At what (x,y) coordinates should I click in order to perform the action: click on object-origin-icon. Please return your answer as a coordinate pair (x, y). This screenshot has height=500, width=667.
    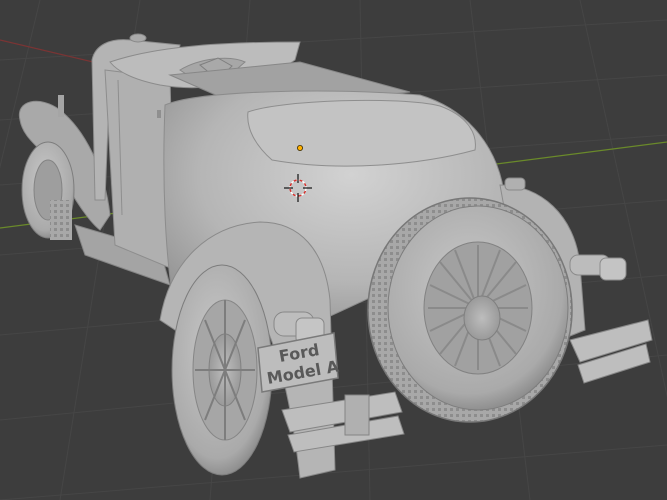
    Looking at the image, I should click on (299, 147).